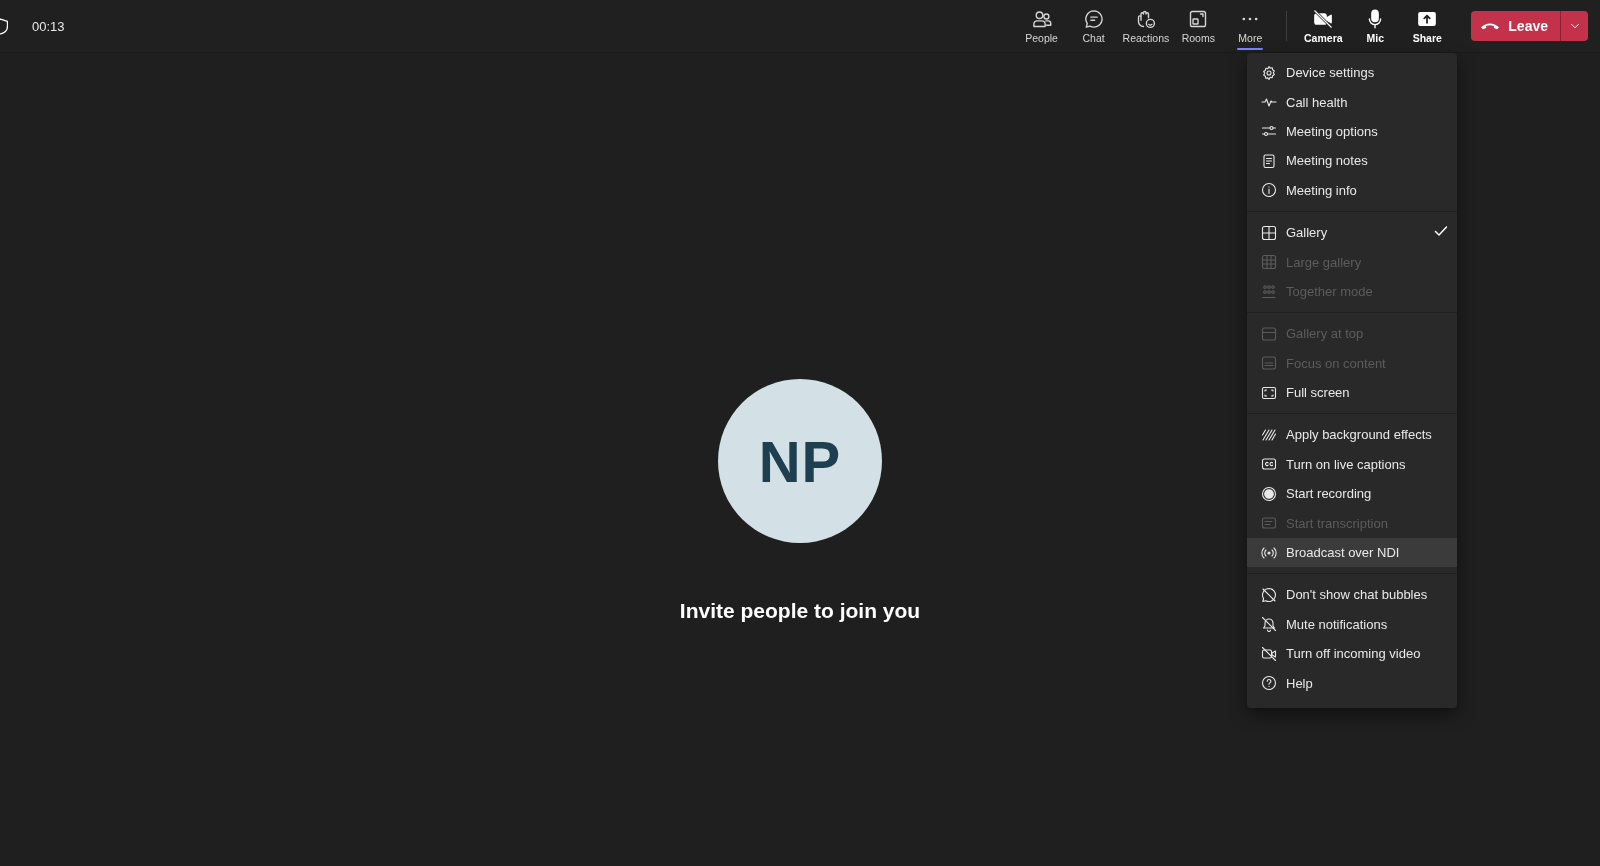 This screenshot has height=866, width=1600. Describe the element at coordinates (1574, 26) in the screenshot. I see `leave-options-button` at that location.